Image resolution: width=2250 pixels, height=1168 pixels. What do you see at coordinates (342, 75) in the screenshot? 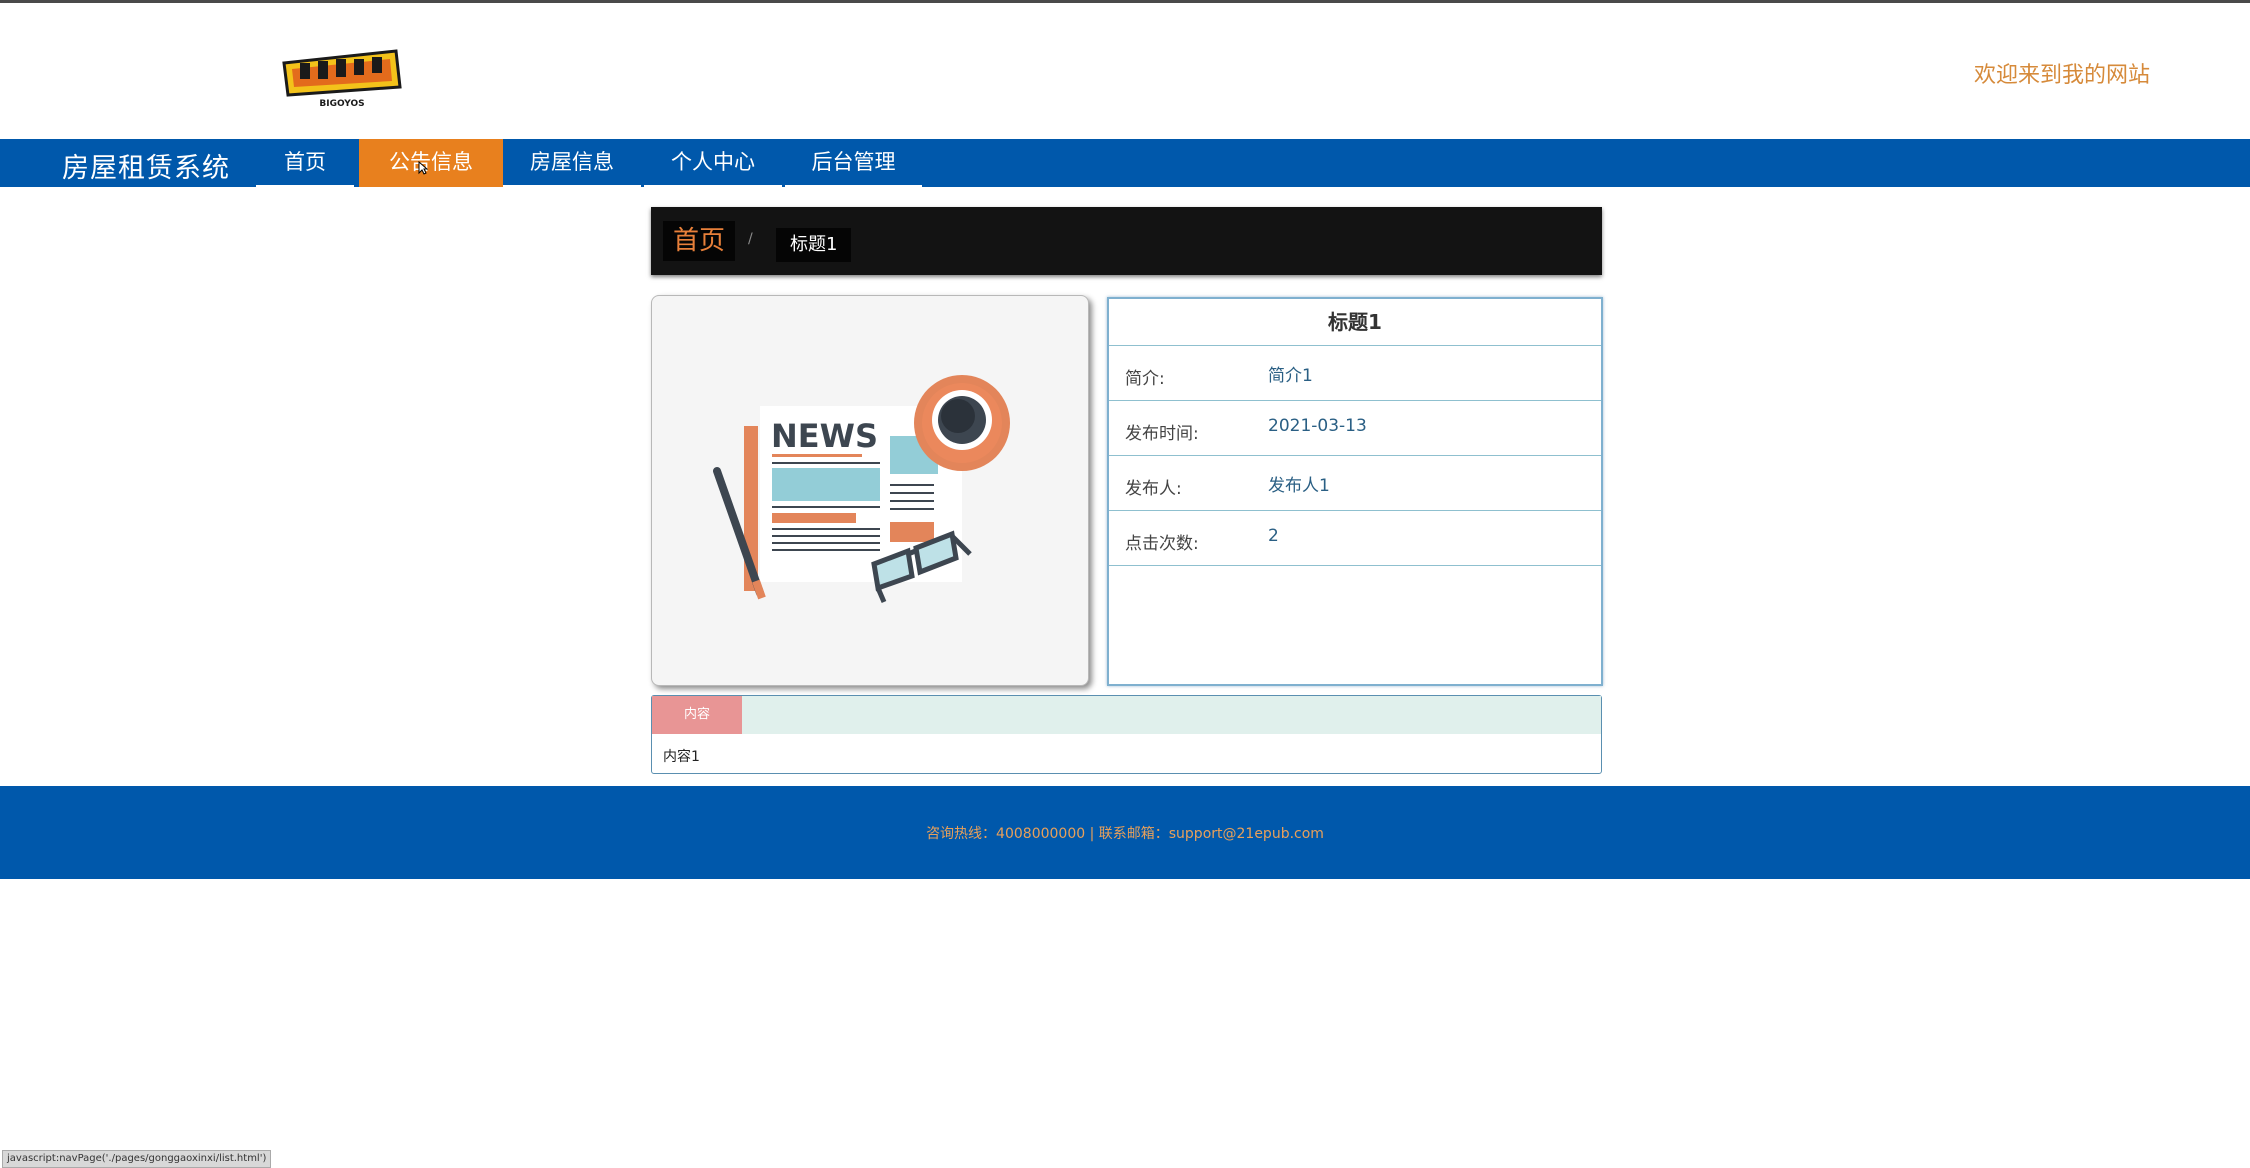
I see `site-logo: BIGOYOS` at bounding box center [342, 75].